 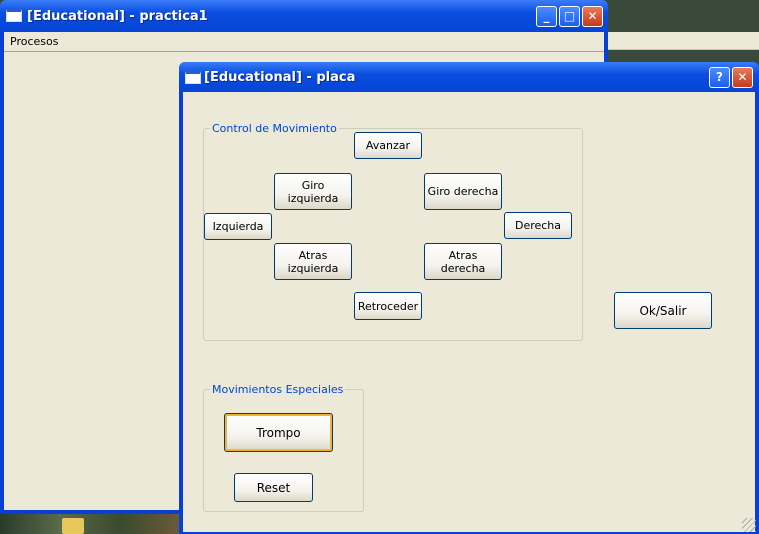 I want to click on resize-grip-icon, so click(x=749, y=525).